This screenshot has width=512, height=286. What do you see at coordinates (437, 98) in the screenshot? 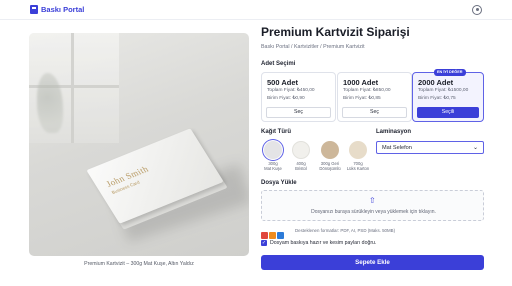
I see `unit-price: Birim Fiyat: ₺0,75` at bounding box center [437, 98].